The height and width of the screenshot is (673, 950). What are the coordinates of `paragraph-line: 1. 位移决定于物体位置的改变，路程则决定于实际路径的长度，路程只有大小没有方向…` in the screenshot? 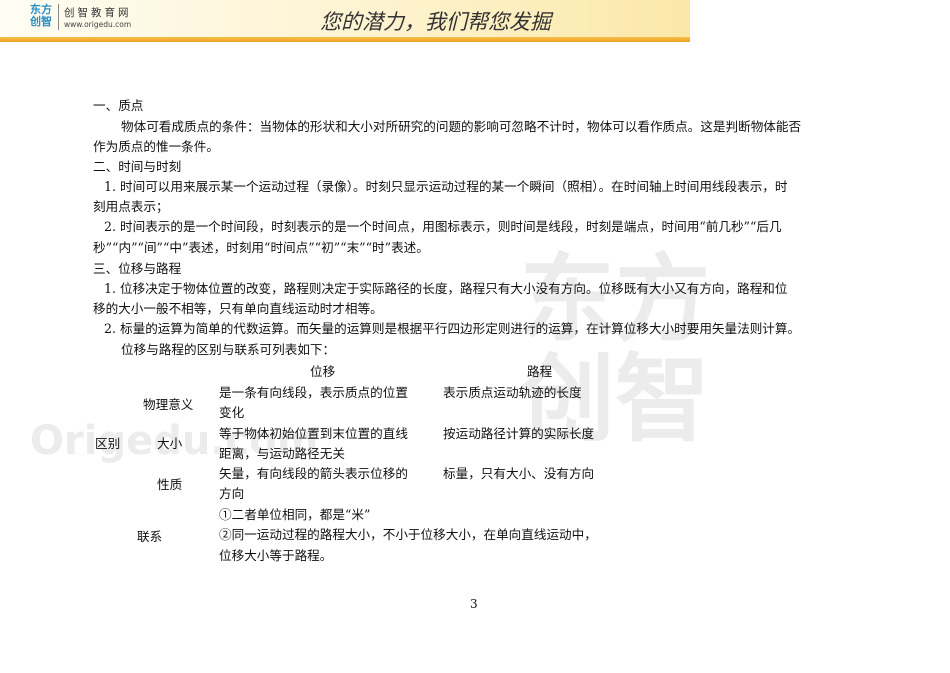 It's located at (446, 288).